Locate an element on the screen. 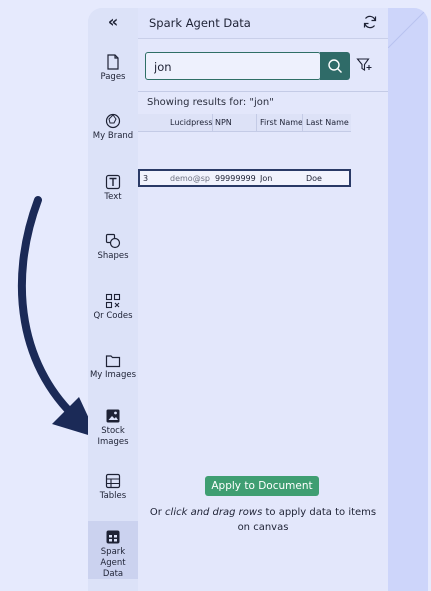  sidebar-item-my-images: My Images is located at coordinates (113, 367).